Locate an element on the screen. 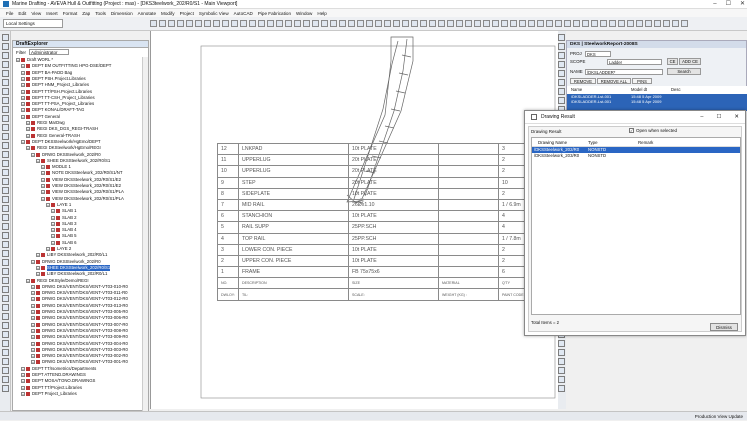 This screenshot has height=421, width=747. open-when-selected-checkbox: ✓ is located at coordinates (631, 130).